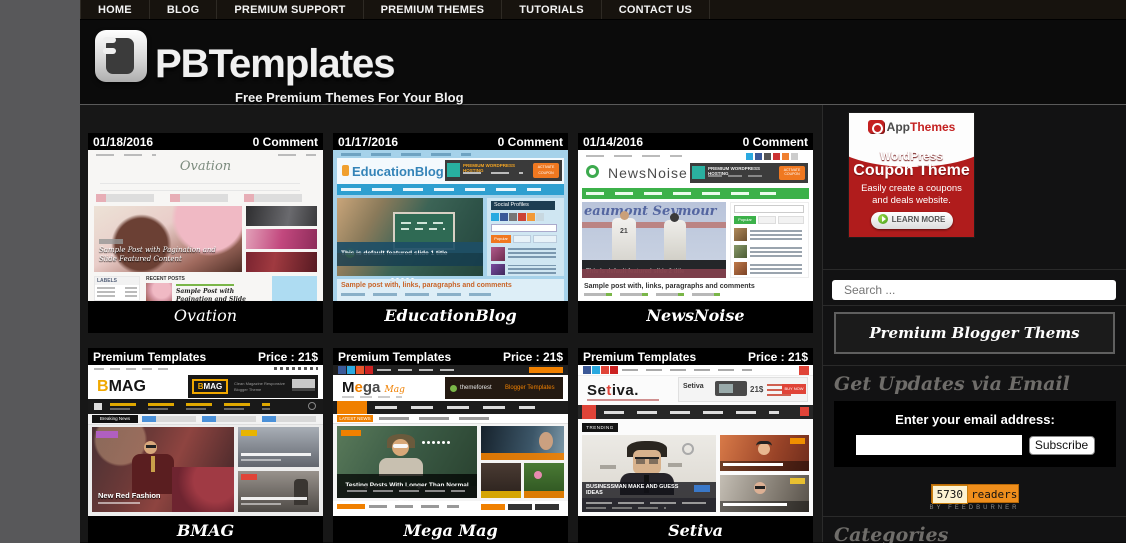 This screenshot has height=543, width=1126. What do you see at coordinates (592, 171) in the screenshot?
I see `preview-logo-icon` at bounding box center [592, 171].